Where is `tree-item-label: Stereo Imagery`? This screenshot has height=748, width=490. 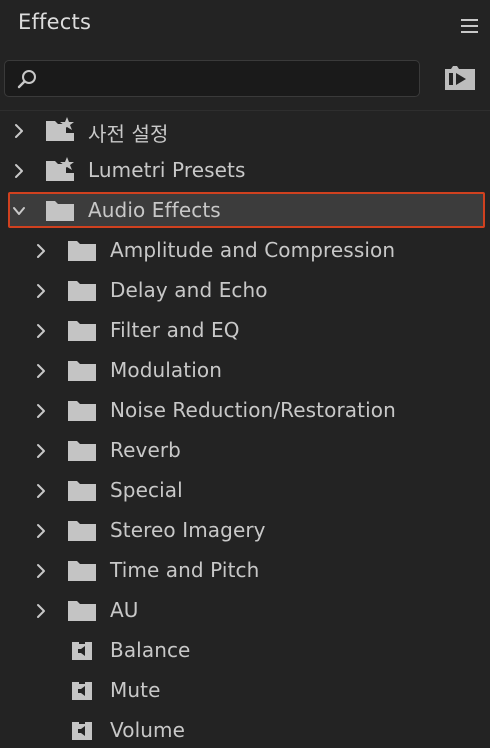 tree-item-label: Stereo Imagery is located at coordinates (188, 530).